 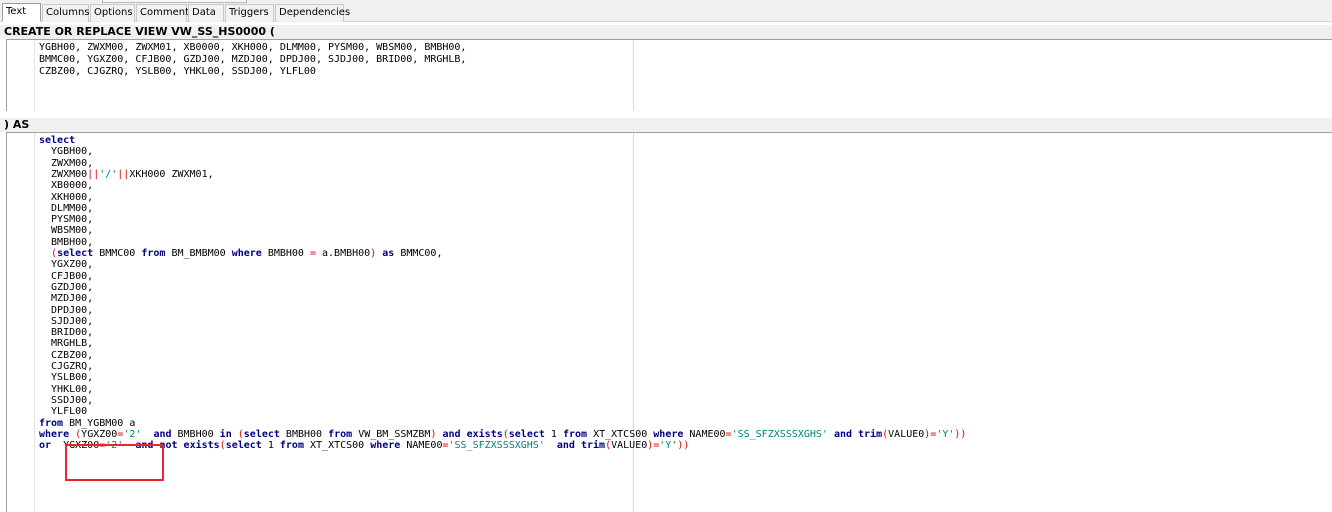 I want to click on sql-text: ZWXM00,, so click(x=66, y=163).